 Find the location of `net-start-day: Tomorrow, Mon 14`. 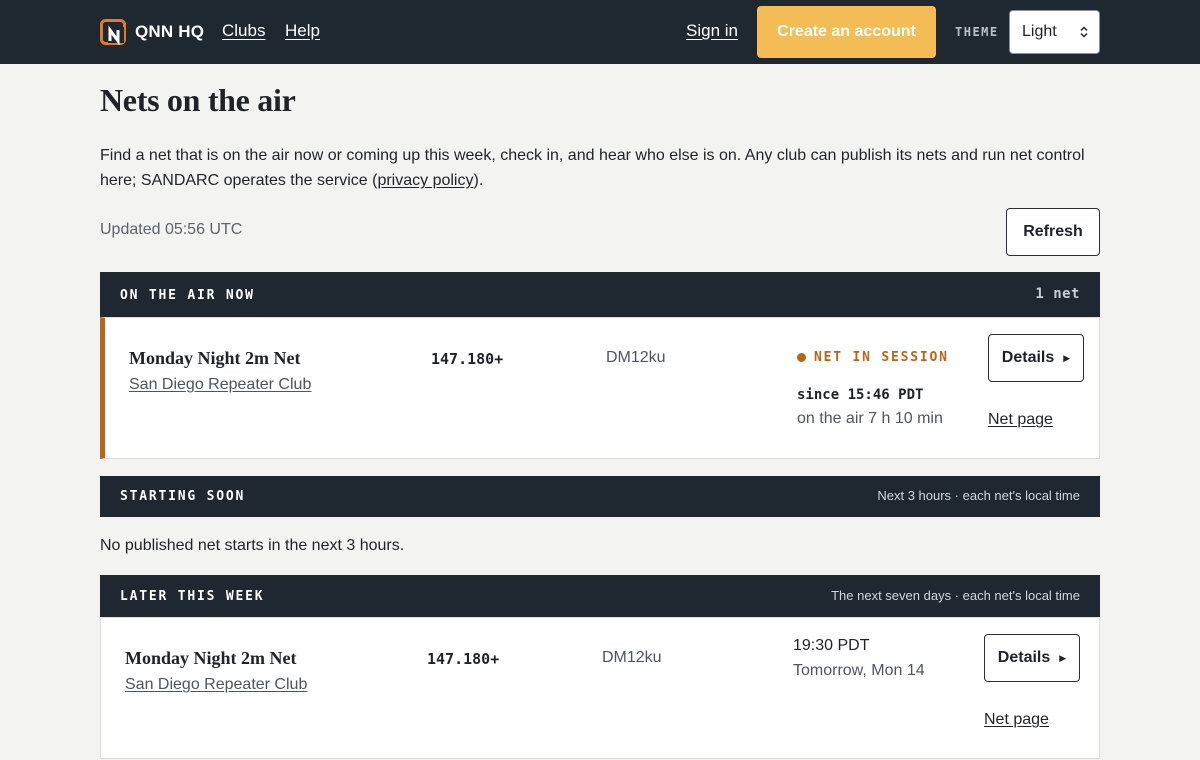

net-start-day: Tomorrow, Mon 14 is located at coordinates (859, 670).